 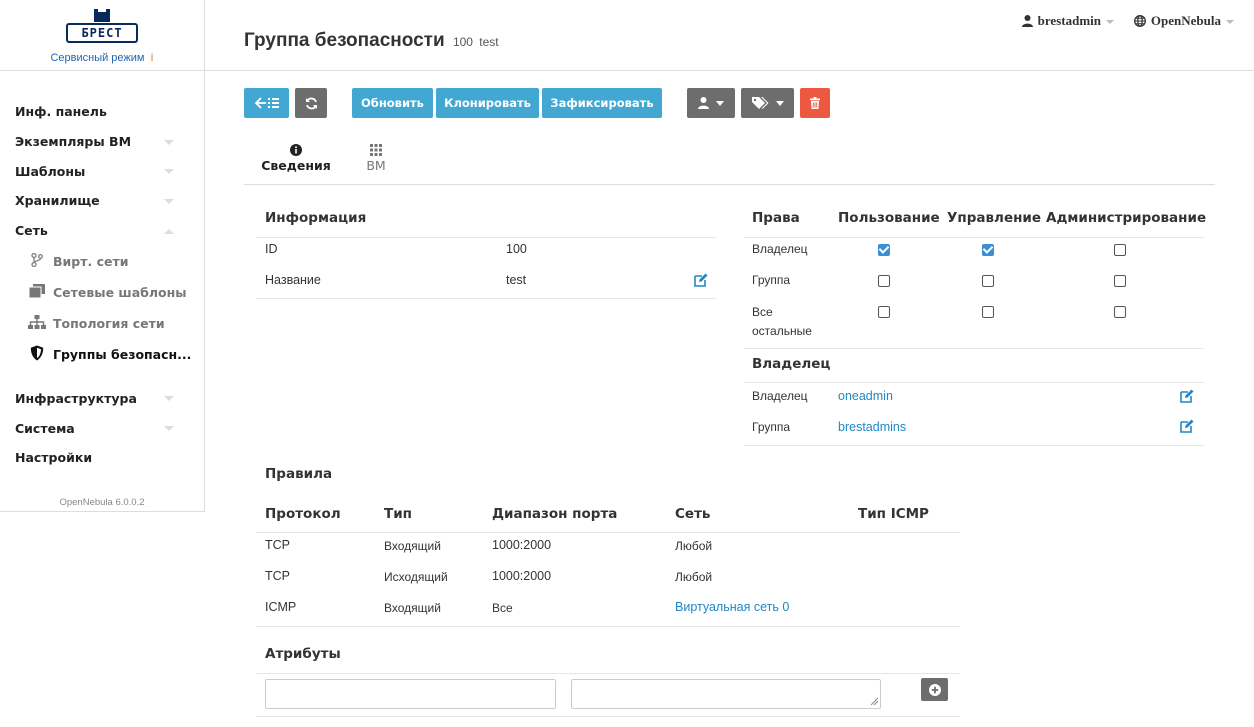 I want to click on delete-button, so click(x=815, y=103).